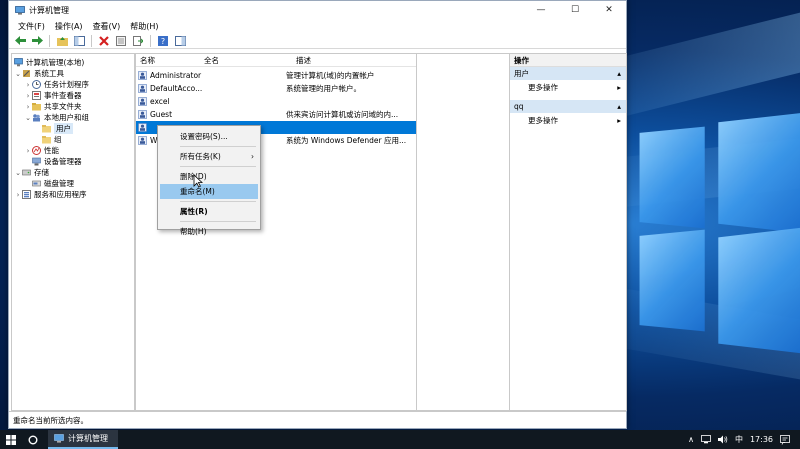 This screenshot has width=800, height=449. What do you see at coordinates (218, 221) in the screenshot?
I see `menu-separator` at bounding box center [218, 221].